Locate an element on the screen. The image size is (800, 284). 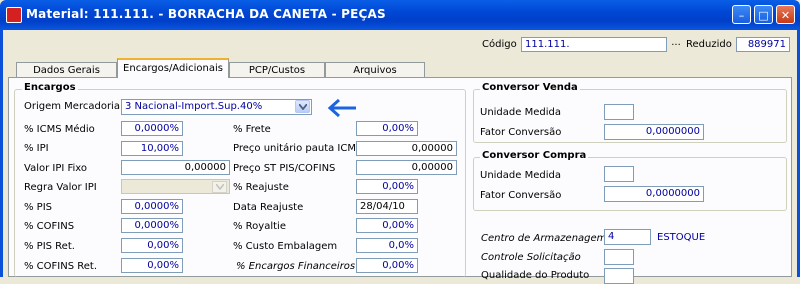
preco-st-input: 0,00000 is located at coordinates (406, 167).